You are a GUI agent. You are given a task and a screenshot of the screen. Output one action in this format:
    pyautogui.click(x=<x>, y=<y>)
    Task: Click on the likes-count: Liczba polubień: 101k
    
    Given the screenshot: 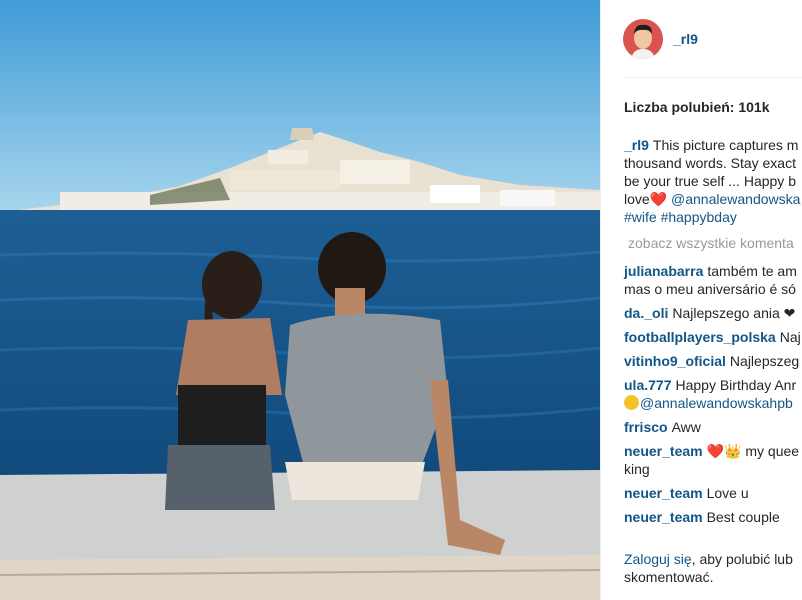 What is the action you would take?
    pyautogui.click(x=696, y=107)
    